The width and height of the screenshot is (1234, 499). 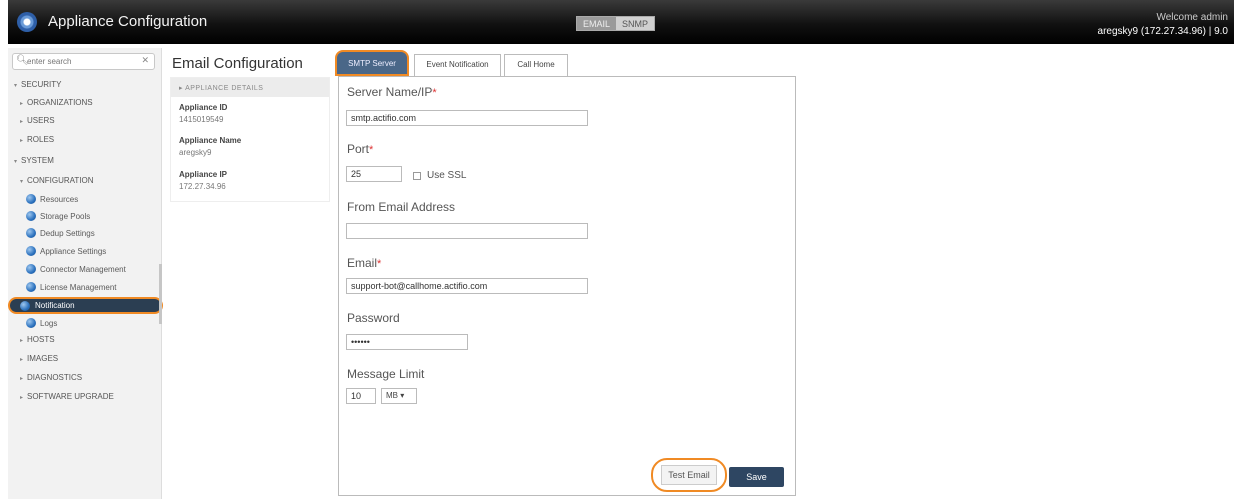 What do you see at coordinates (407, 342) in the screenshot?
I see `password-input` at bounding box center [407, 342].